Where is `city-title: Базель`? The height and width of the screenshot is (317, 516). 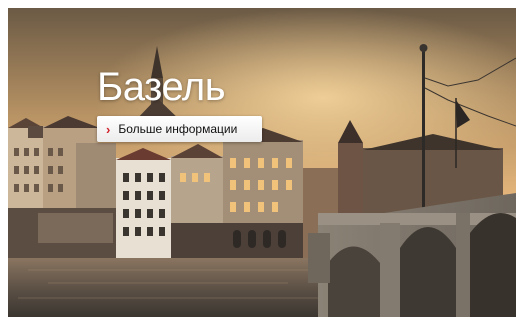
city-title: Базель is located at coordinates (161, 87).